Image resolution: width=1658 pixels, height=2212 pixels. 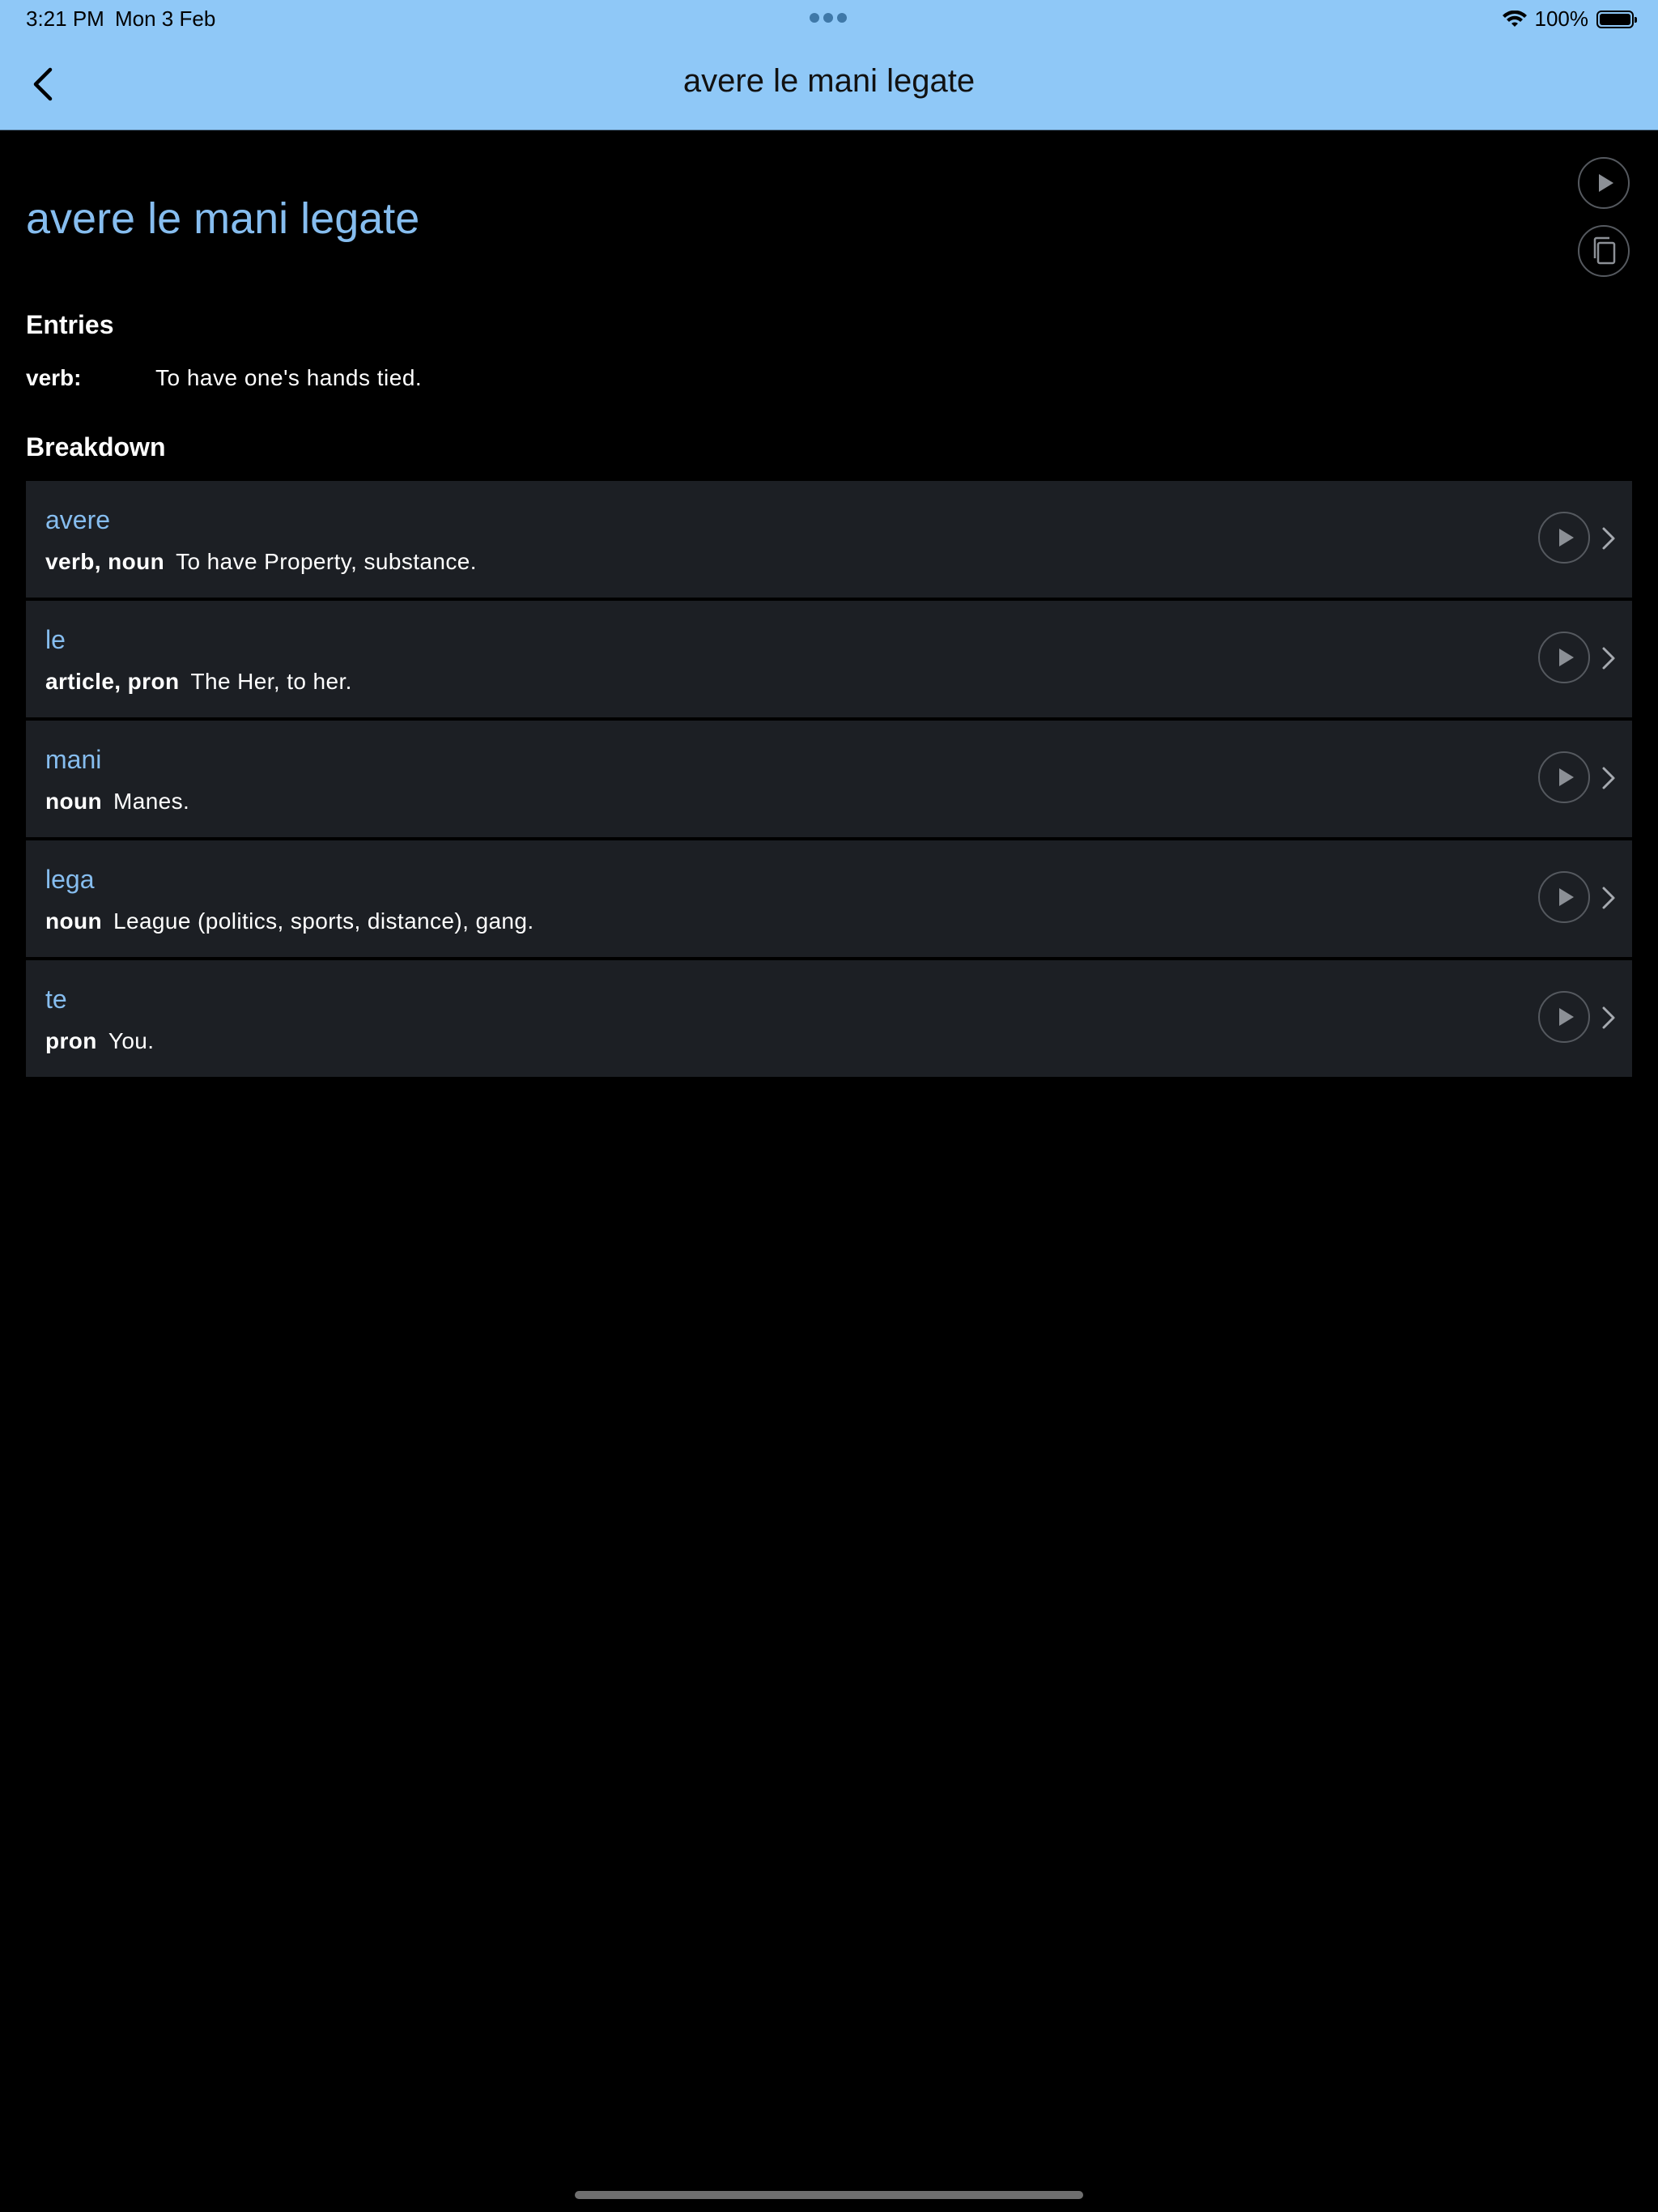 What do you see at coordinates (151, 802) in the screenshot?
I see `breakdown-definition: Manes.` at bounding box center [151, 802].